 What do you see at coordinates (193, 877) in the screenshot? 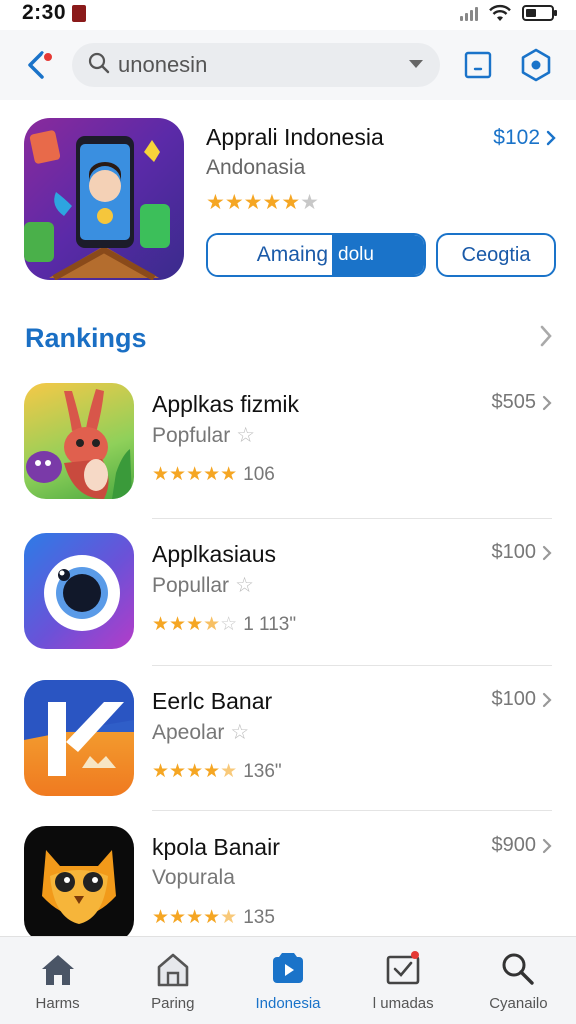
I see `app-category: Vopurala` at bounding box center [193, 877].